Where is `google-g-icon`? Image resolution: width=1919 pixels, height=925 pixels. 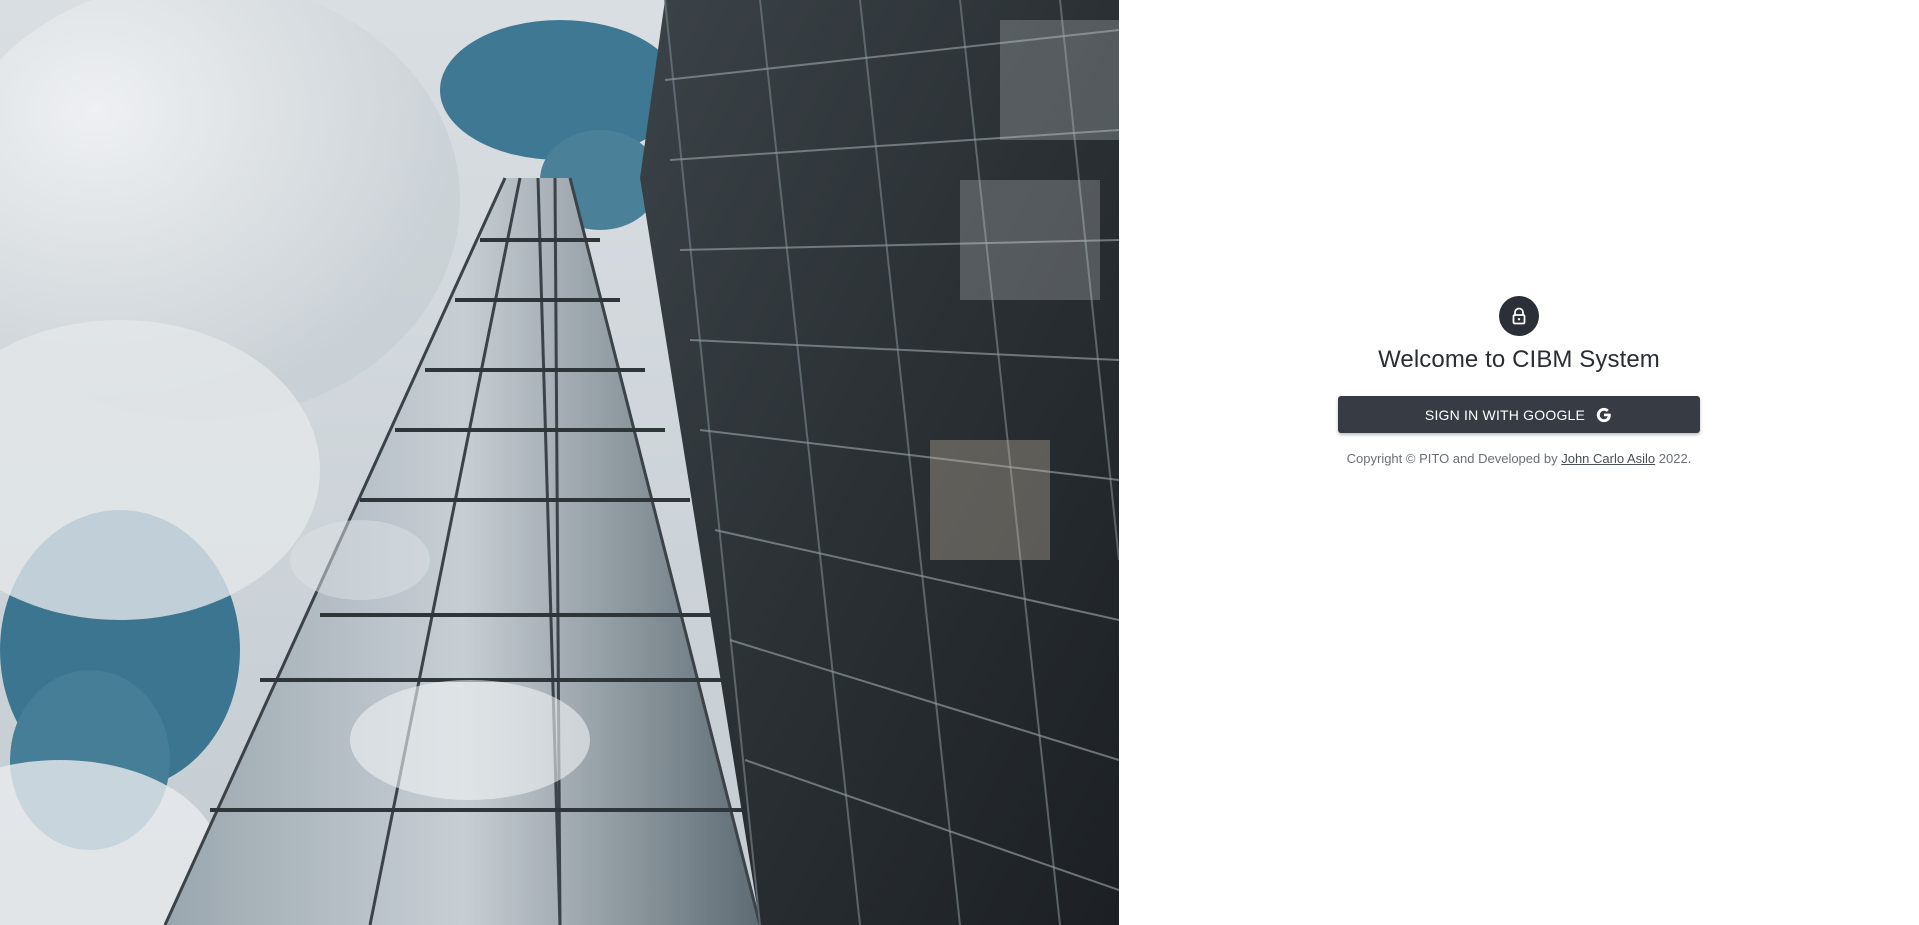
google-g-icon is located at coordinates (1604, 415).